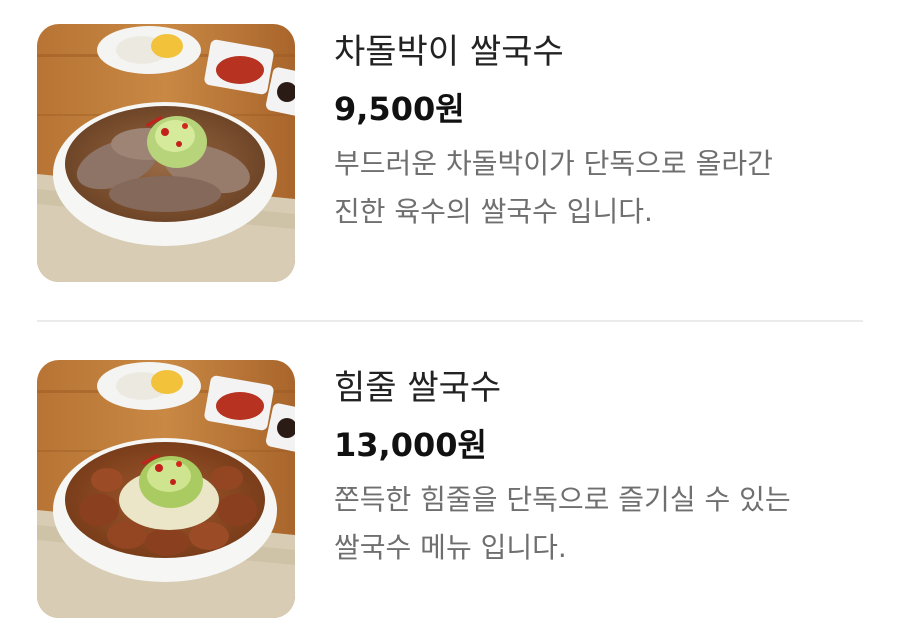  Describe the element at coordinates (450, 547) in the screenshot. I see `description-line: 쌀국수 메뉴 입니다.` at that location.